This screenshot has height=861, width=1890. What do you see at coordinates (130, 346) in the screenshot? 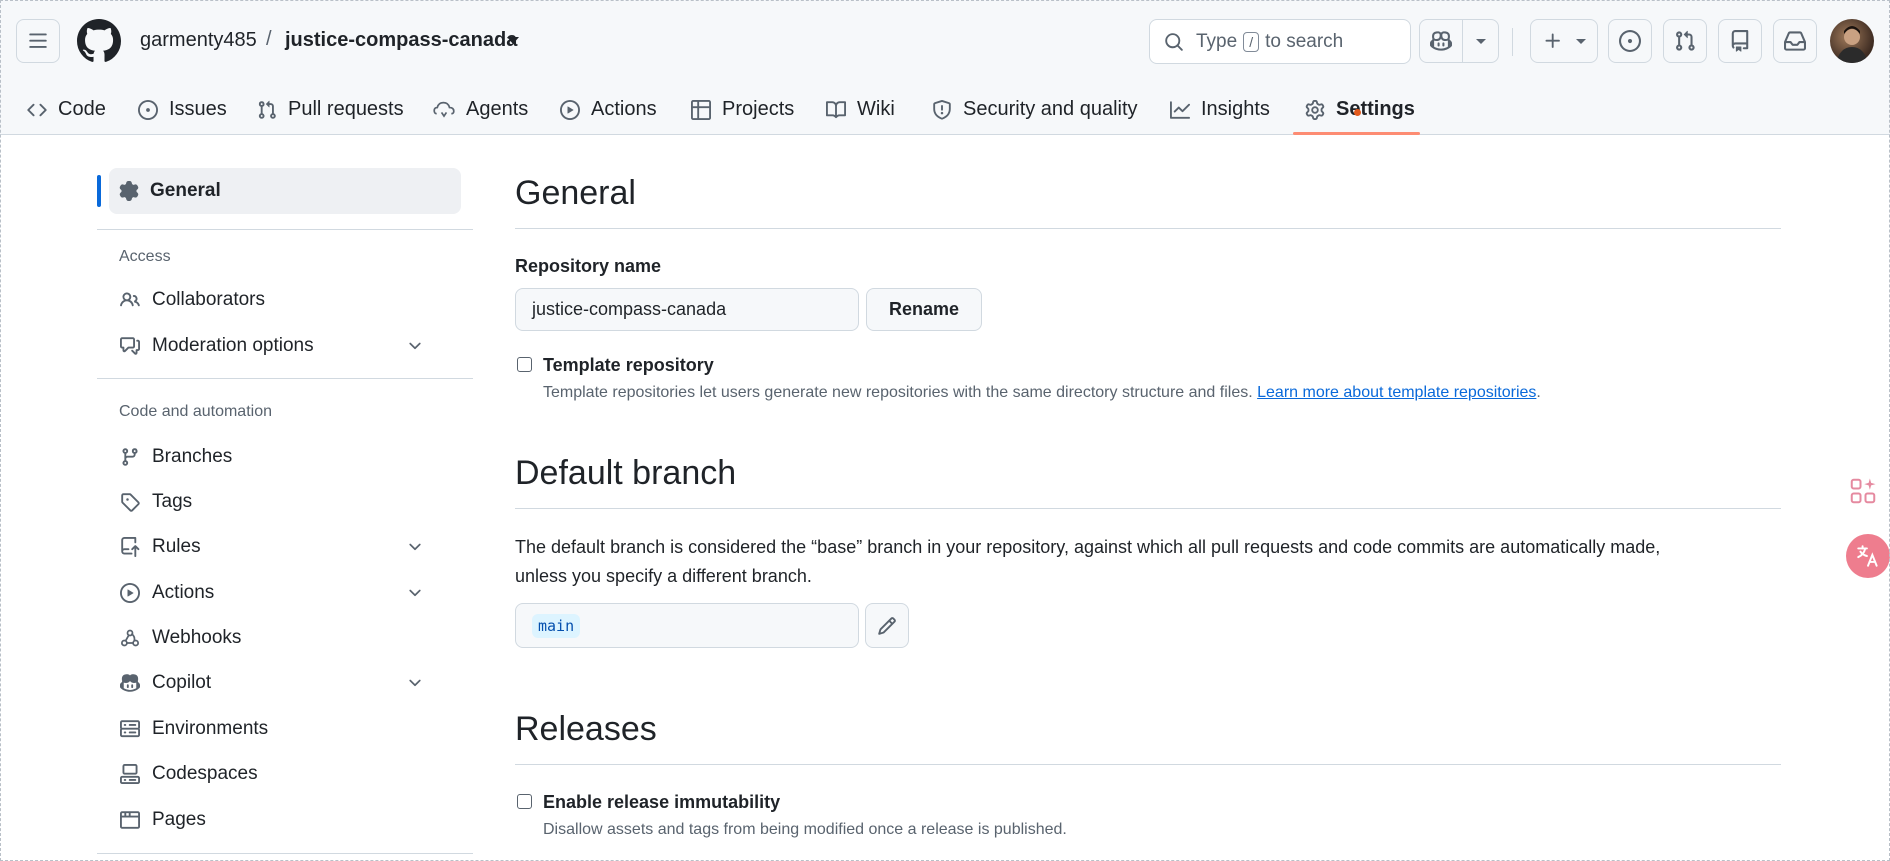
I see `comment-discussion-icon` at bounding box center [130, 346].